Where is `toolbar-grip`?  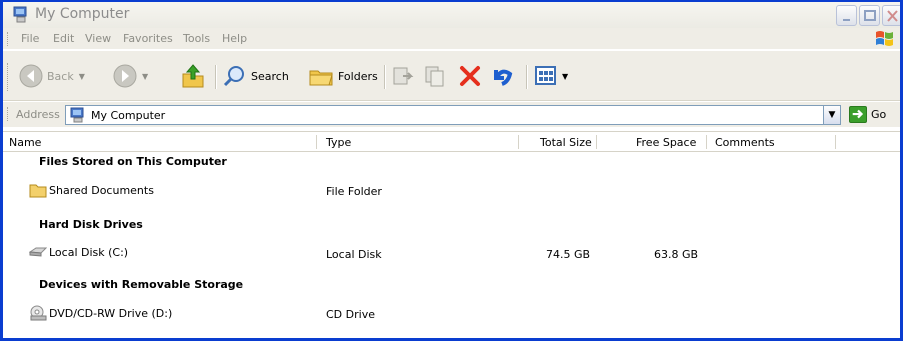 toolbar-grip is located at coordinates (8, 77).